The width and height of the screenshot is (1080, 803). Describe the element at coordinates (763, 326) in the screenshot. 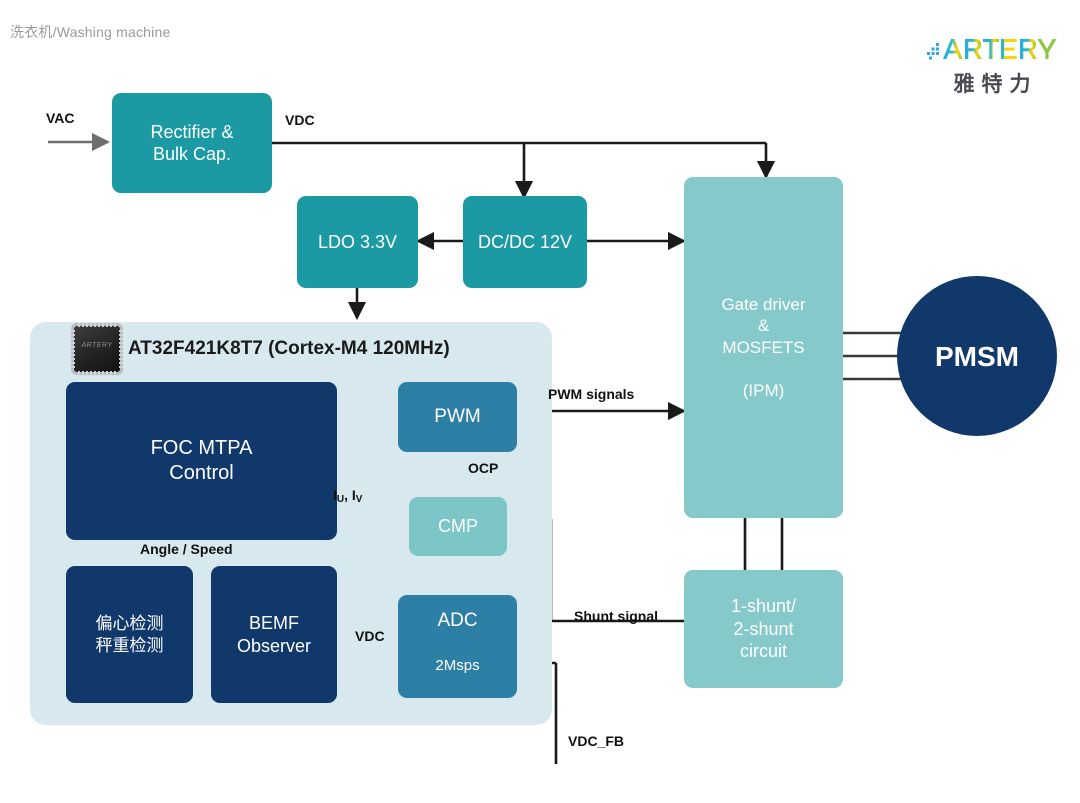

I see `block-gate-driver-line2: &` at that location.